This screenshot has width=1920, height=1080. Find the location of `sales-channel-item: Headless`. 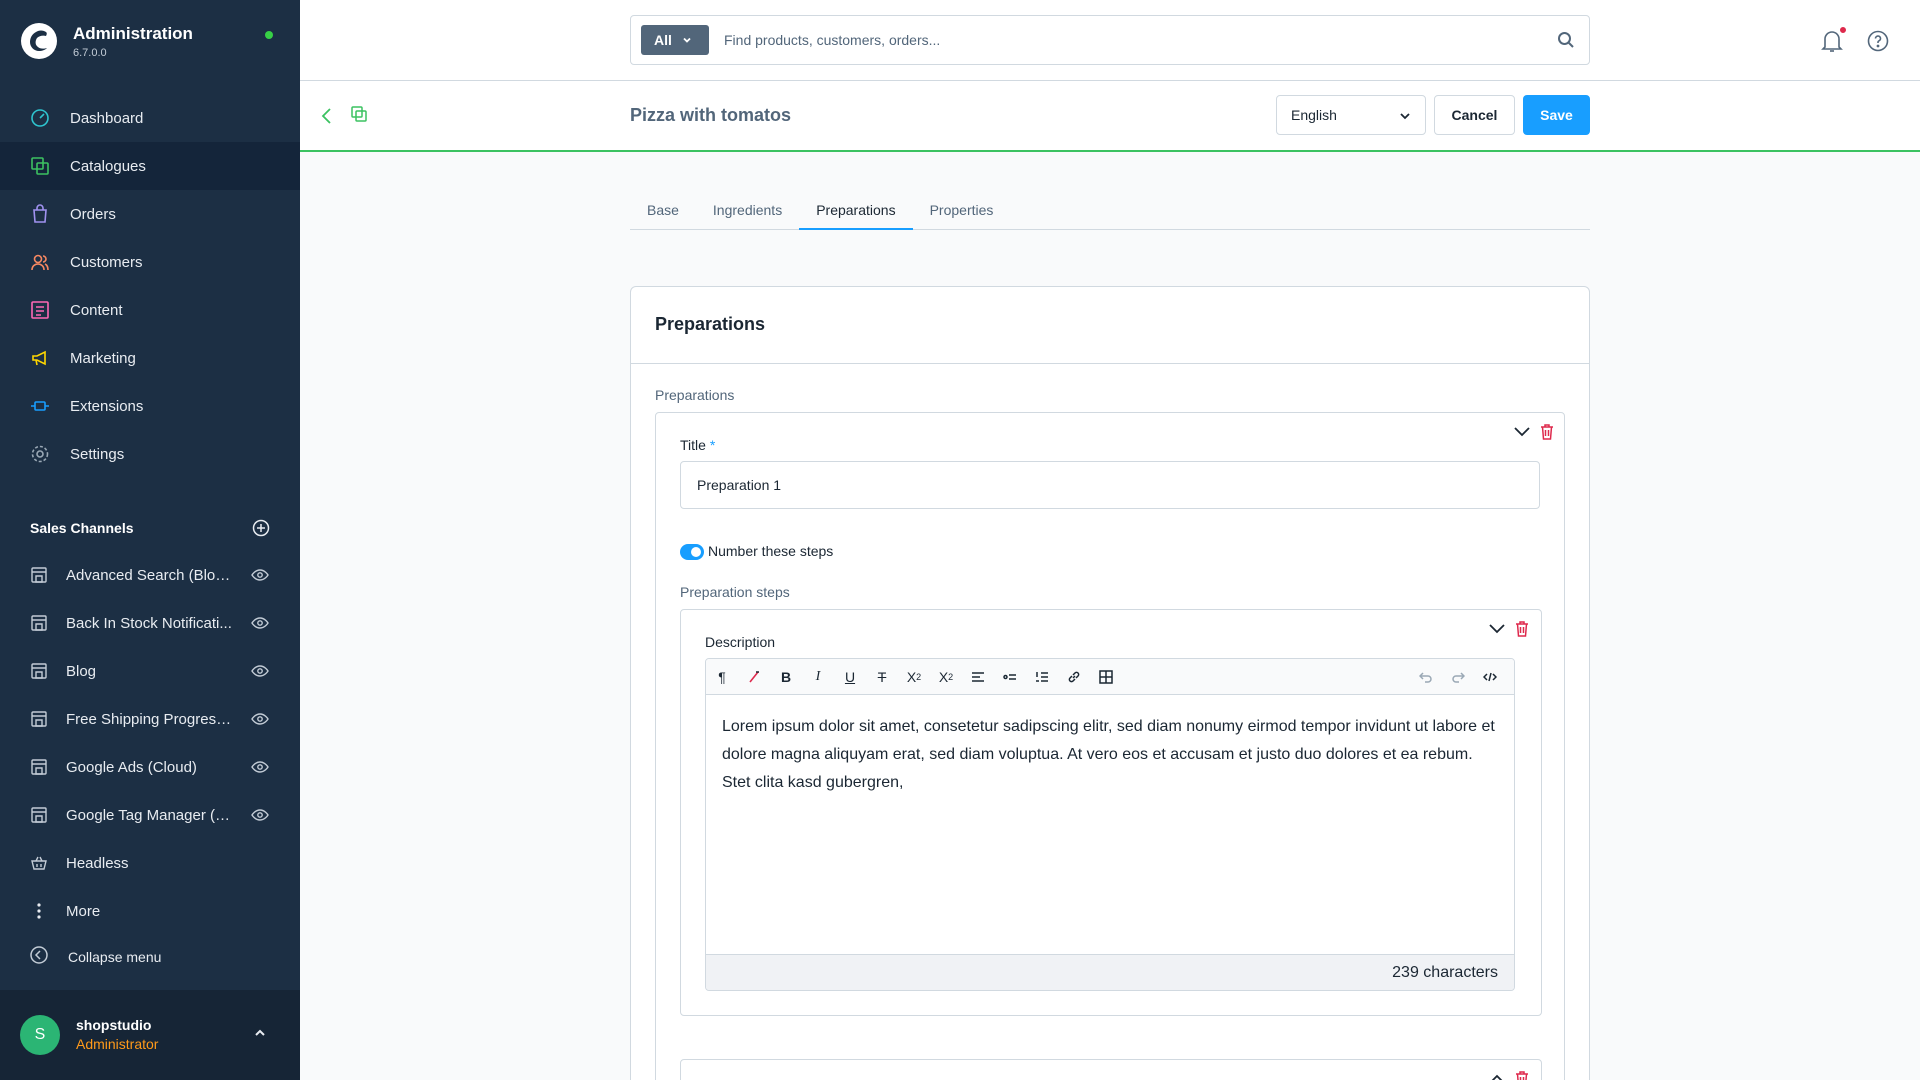

sales-channel-item: Headless is located at coordinates (150, 863).